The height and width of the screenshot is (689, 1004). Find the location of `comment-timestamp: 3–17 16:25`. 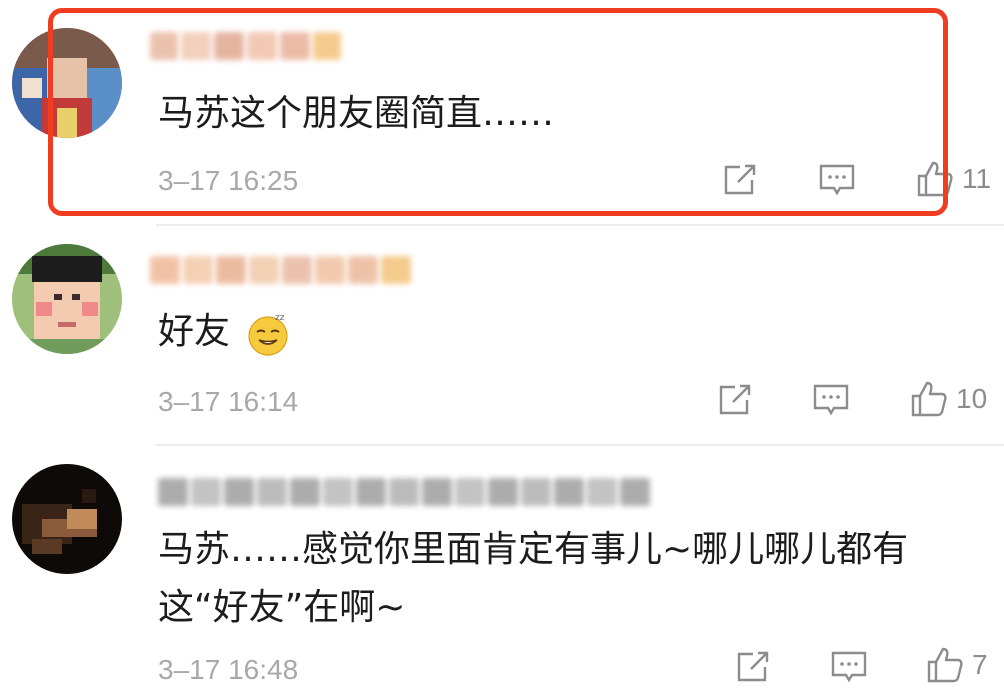

comment-timestamp: 3–17 16:25 is located at coordinates (228, 180).